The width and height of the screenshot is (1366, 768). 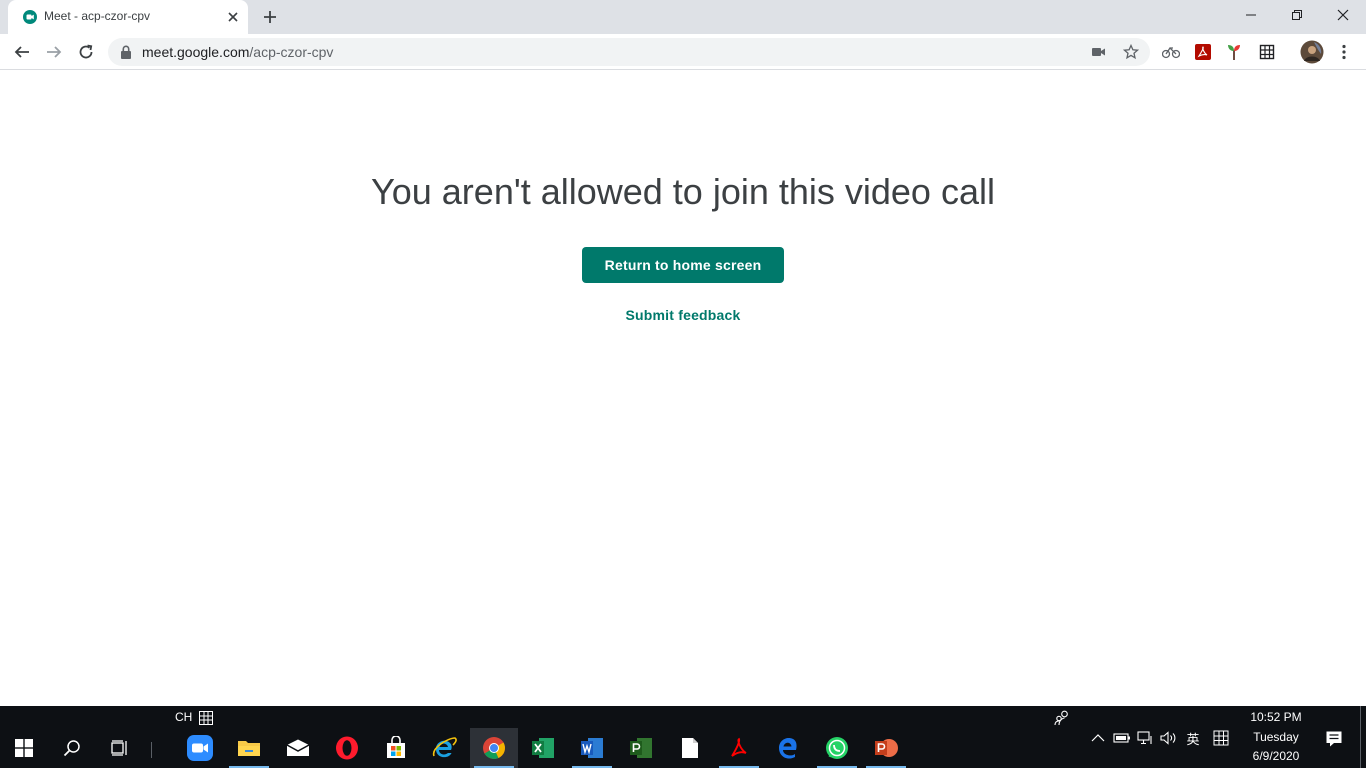 I want to click on store-icon, so click(x=396, y=747).